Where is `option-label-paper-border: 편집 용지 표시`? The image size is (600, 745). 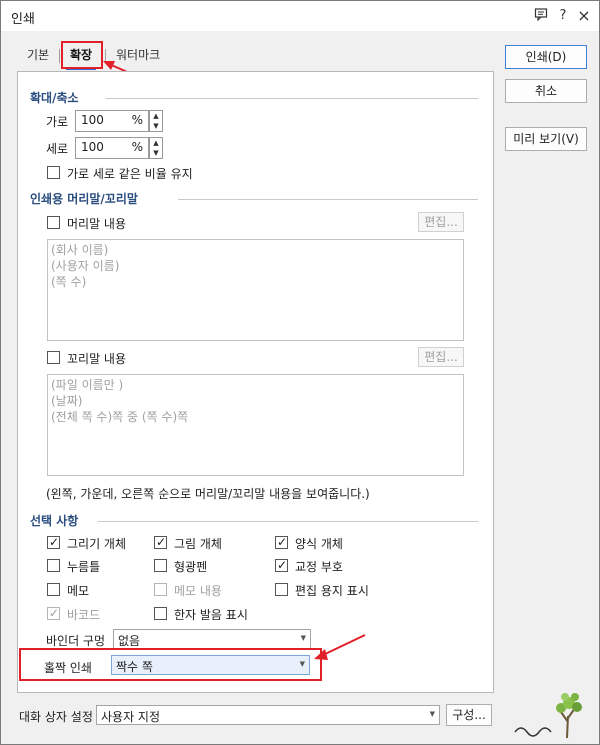 option-label-paper-border: 편집 용지 표시 is located at coordinates (332, 591).